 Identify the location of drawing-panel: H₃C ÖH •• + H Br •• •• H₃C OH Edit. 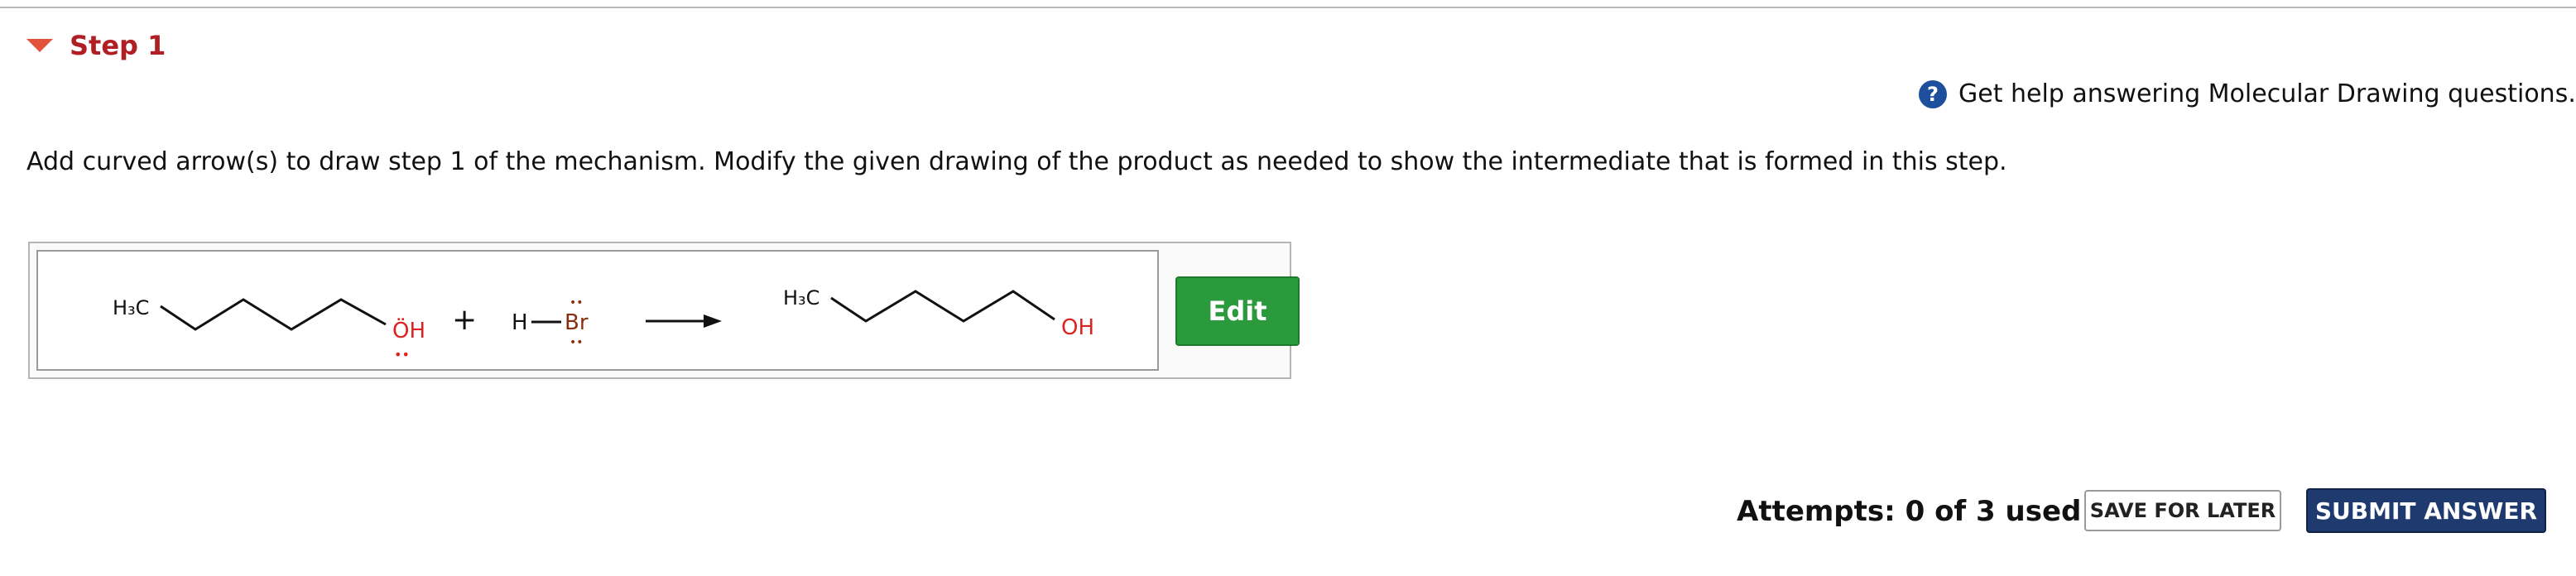
(664, 310).